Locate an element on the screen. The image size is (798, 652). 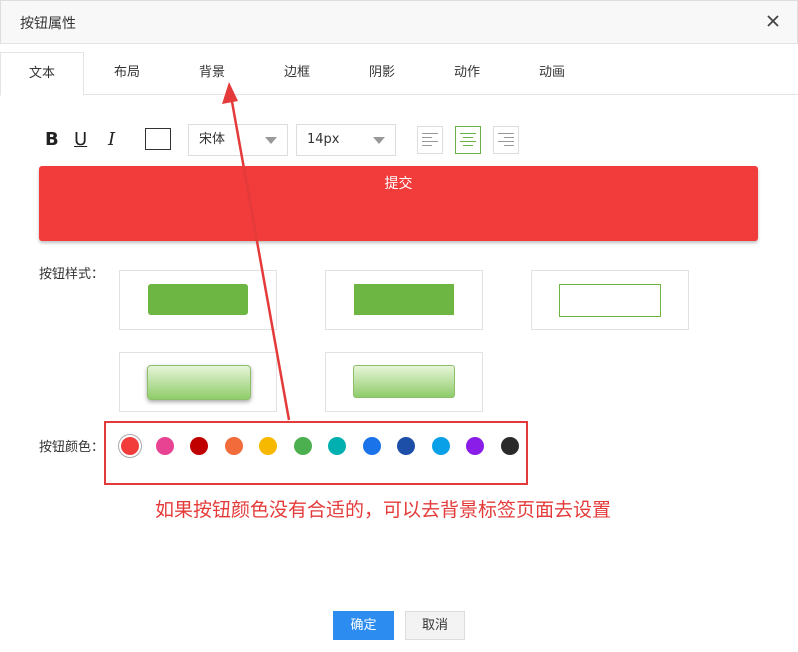
tab-layout: 布局 is located at coordinates (127, 73).